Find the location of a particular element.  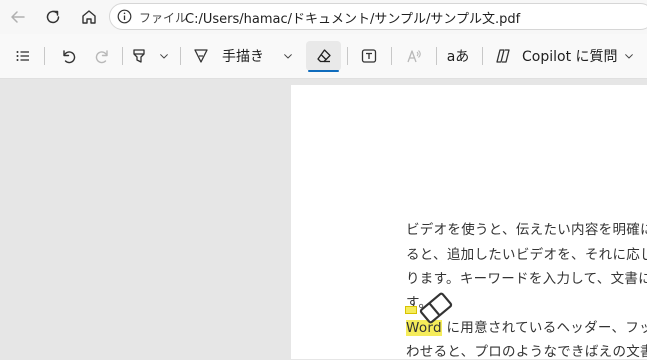

eraser-button-icon-wrap is located at coordinates (324, 56).